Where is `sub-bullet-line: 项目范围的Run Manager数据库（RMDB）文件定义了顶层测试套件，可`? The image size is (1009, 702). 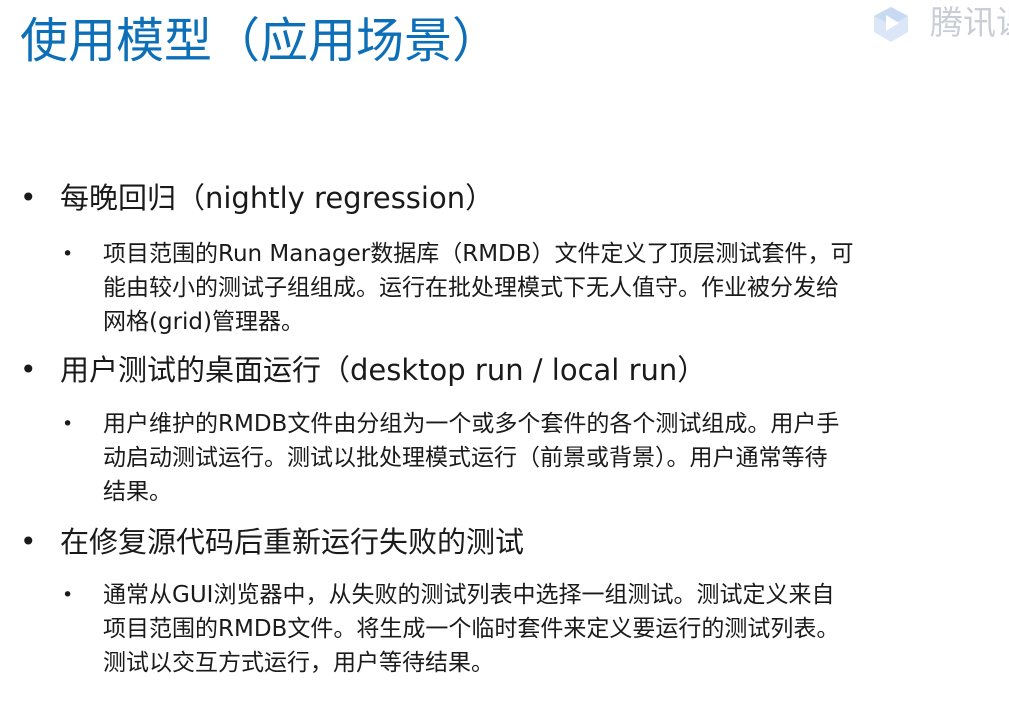
sub-bullet-line: 项目范围的Run Manager数据库（RMDB）文件定义了顶层测试套件，可 is located at coordinates (478, 254).